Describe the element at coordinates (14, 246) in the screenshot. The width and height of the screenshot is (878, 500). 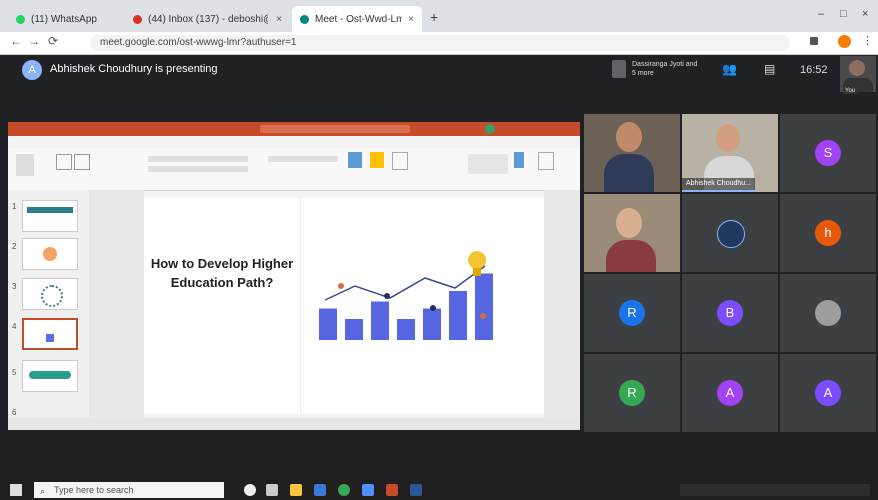
I see `slide-number: 2` at that location.